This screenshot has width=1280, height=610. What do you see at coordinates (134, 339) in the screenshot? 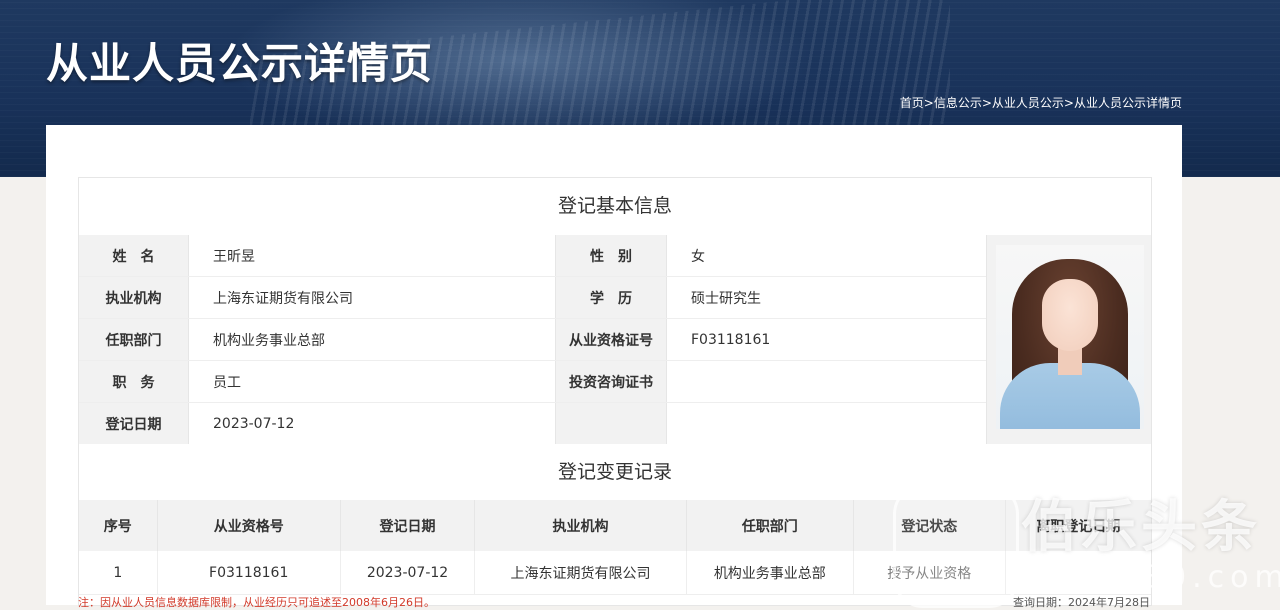
I see `dept-label: 任职部门` at bounding box center [134, 339].